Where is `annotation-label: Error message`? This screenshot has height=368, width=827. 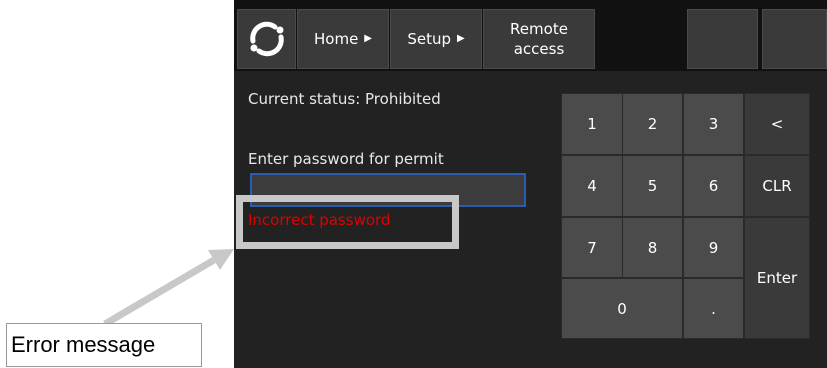 annotation-label: Error message is located at coordinates (104, 345).